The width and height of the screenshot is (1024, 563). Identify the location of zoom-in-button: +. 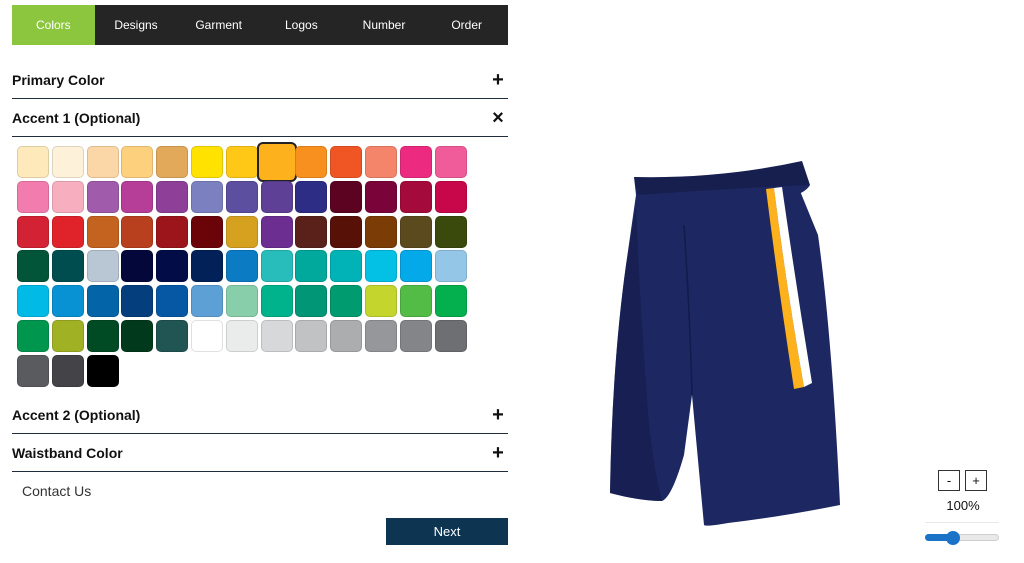
(976, 480).